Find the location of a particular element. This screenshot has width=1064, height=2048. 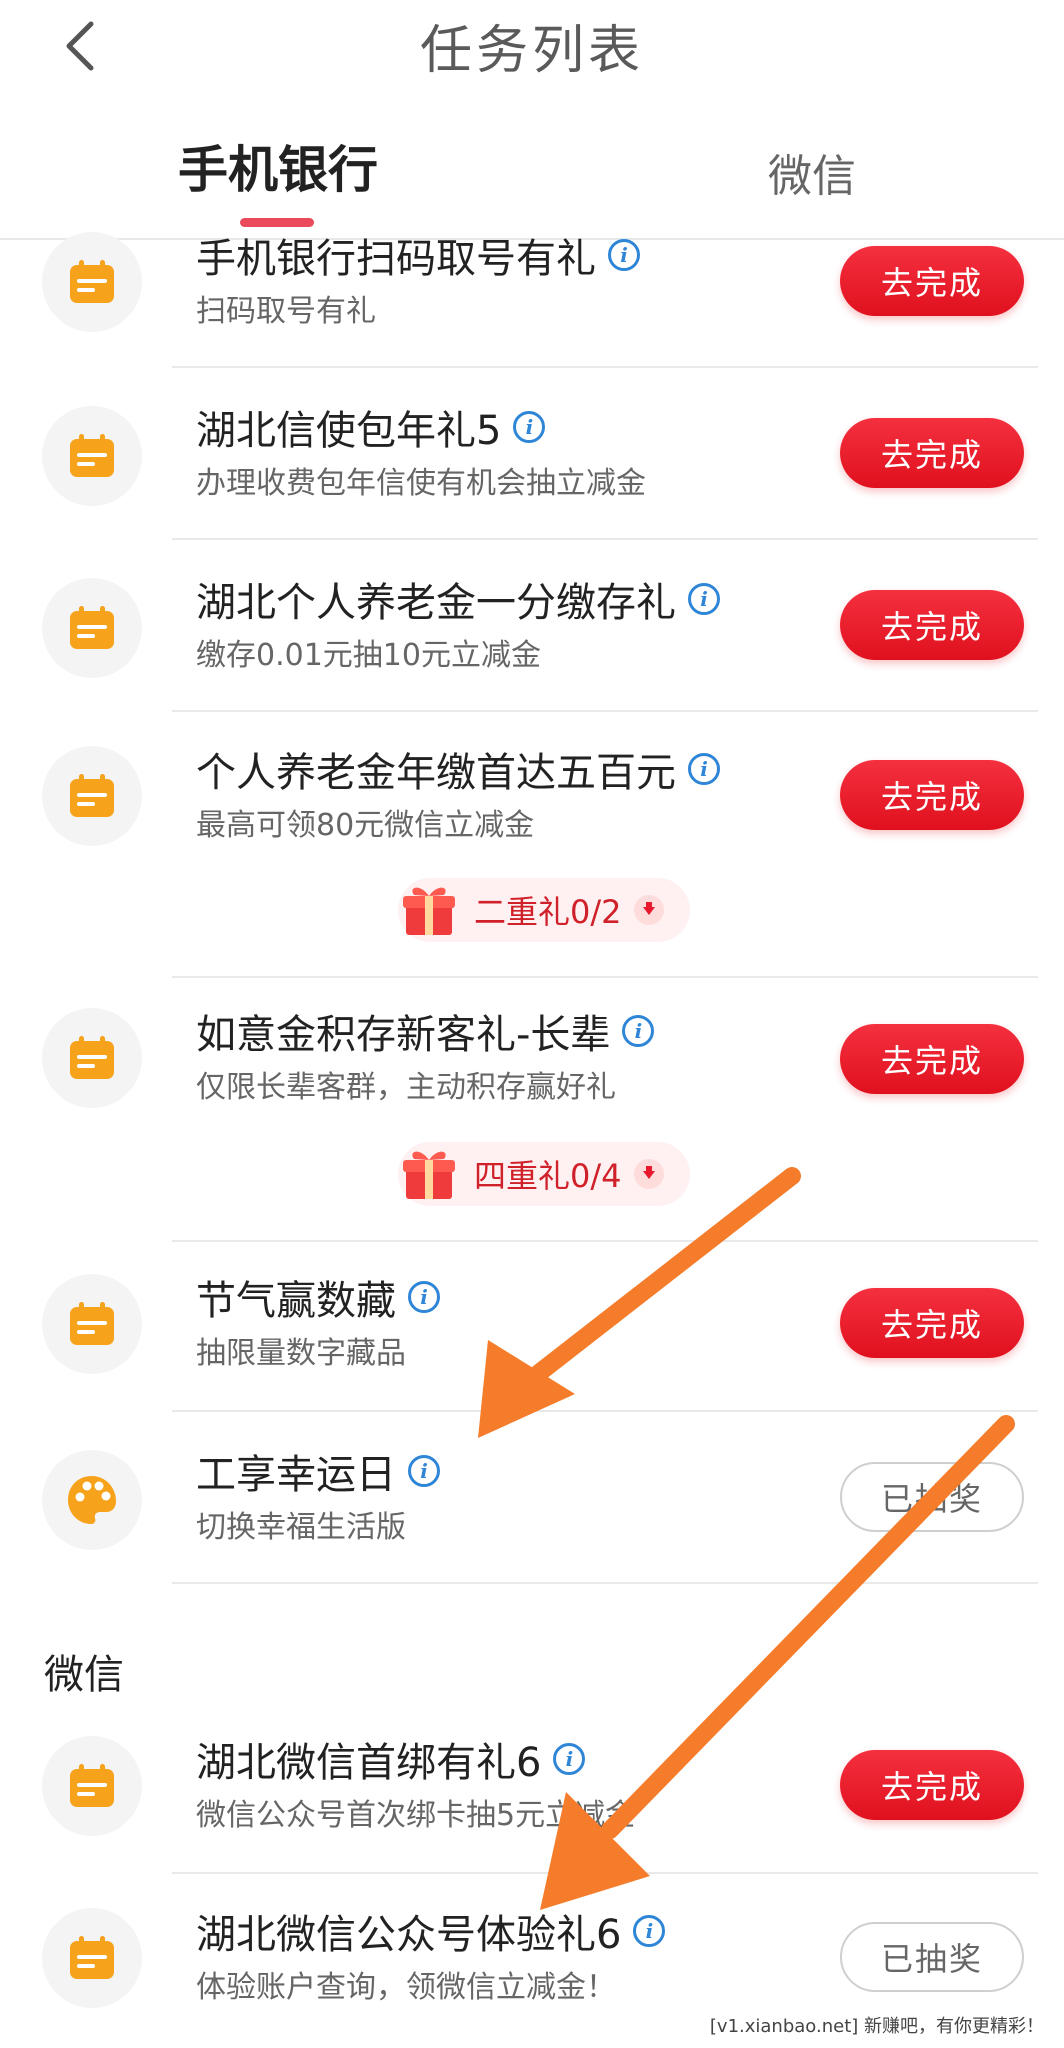

page-title: 任务列表 is located at coordinates (531, 51).